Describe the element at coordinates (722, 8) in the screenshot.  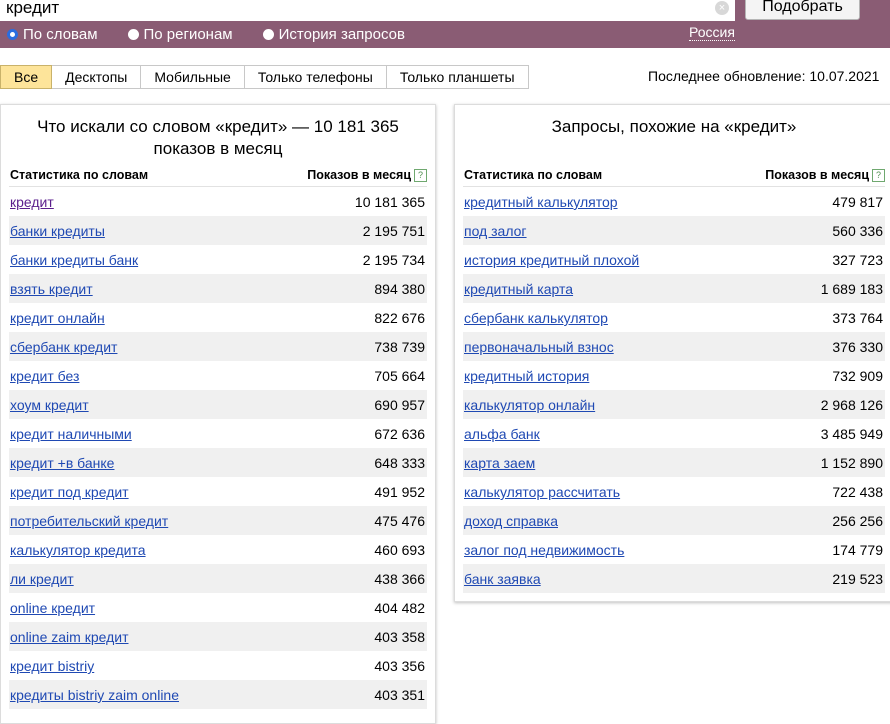
I see `clear-icon: ×` at that location.